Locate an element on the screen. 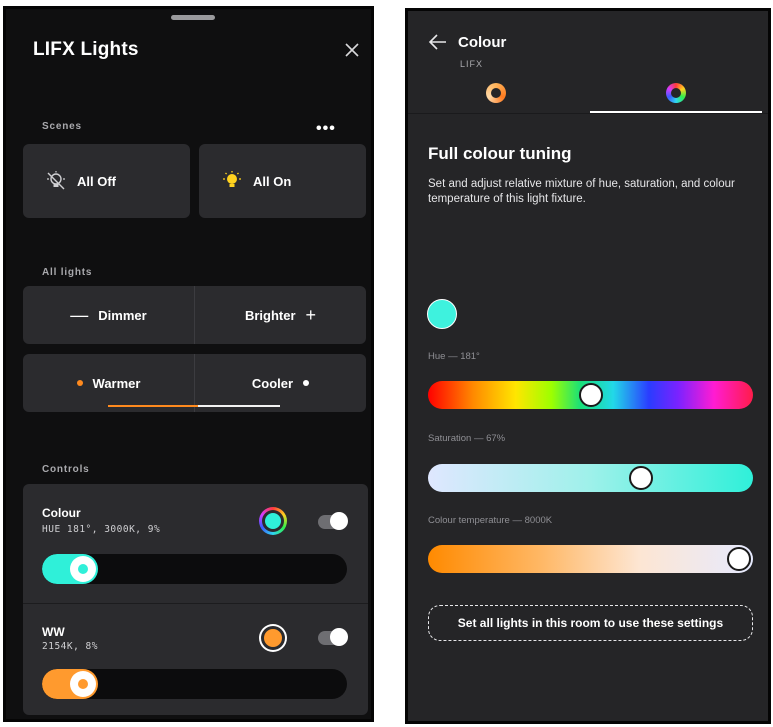 The image size is (773, 727). saturation-slider-knob is located at coordinates (640, 478).